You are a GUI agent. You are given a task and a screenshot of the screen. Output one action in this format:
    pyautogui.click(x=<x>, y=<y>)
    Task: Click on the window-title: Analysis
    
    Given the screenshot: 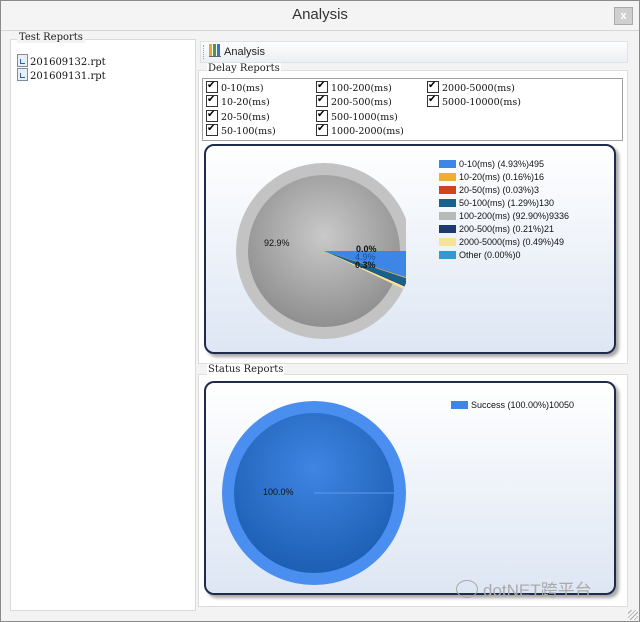 What is the action you would take?
    pyautogui.click(x=320, y=14)
    